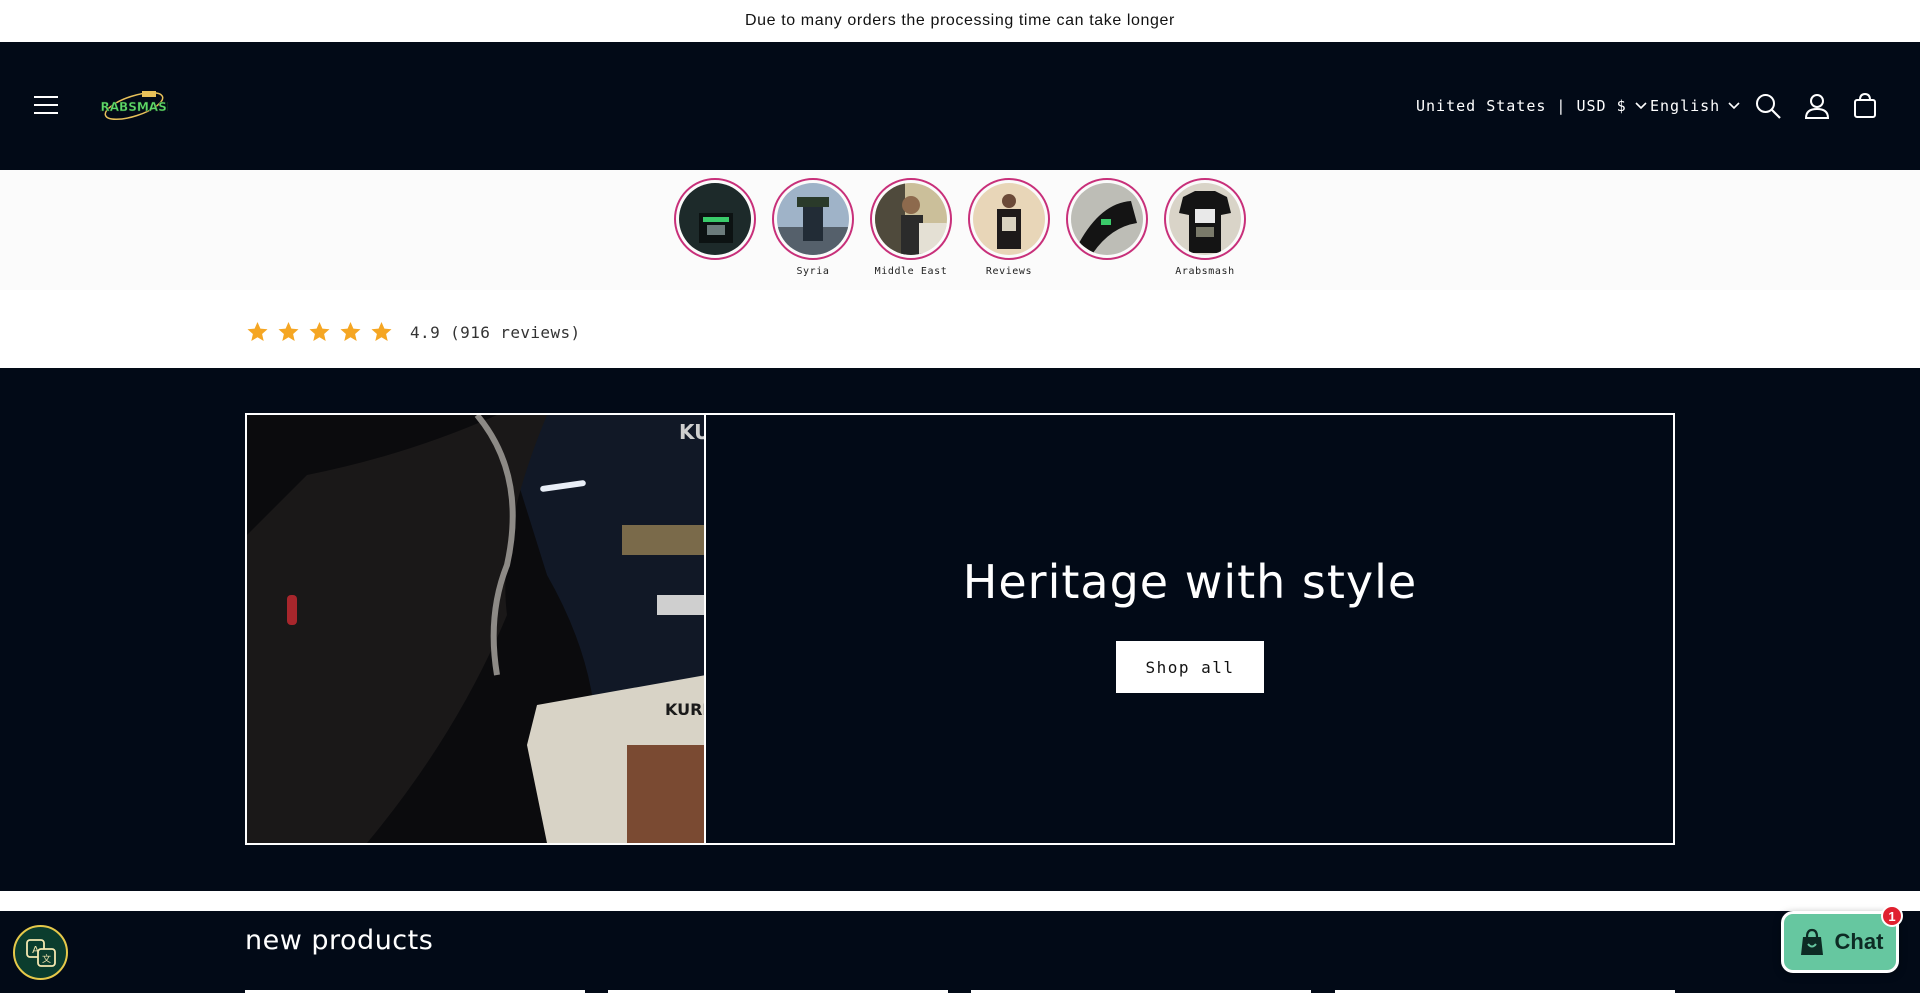  What do you see at coordinates (960, 106) in the screenshot?
I see `site-header: ARABSMASH United States | USD $ English` at bounding box center [960, 106].